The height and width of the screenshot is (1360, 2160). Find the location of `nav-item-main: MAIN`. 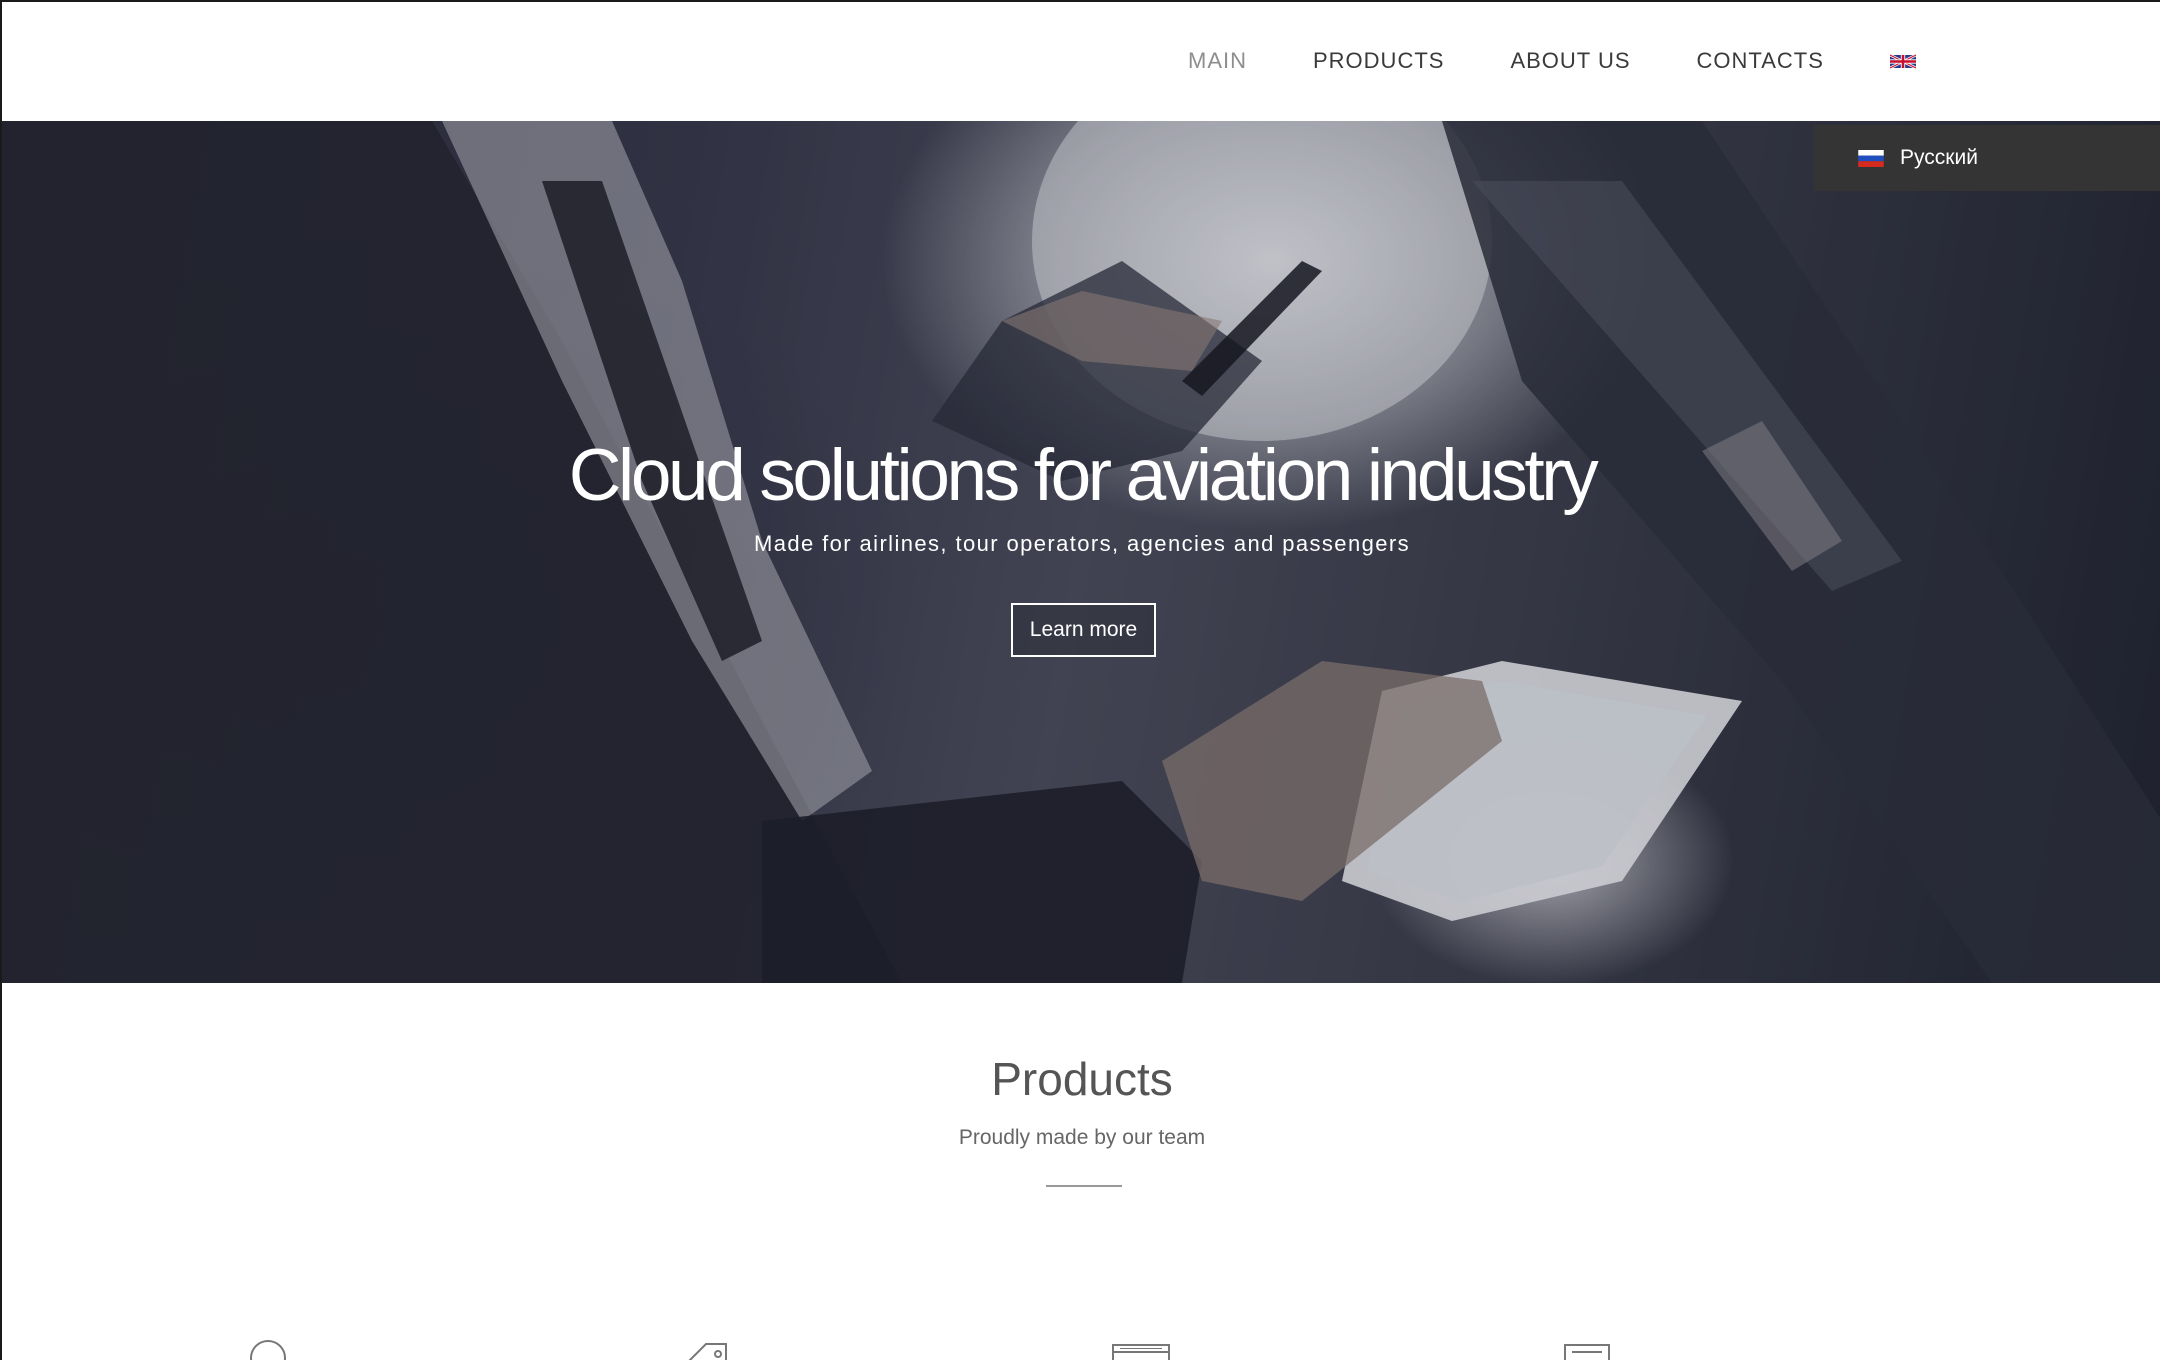

nav-item-main: MAIN is located at coordinates (1217, 61).